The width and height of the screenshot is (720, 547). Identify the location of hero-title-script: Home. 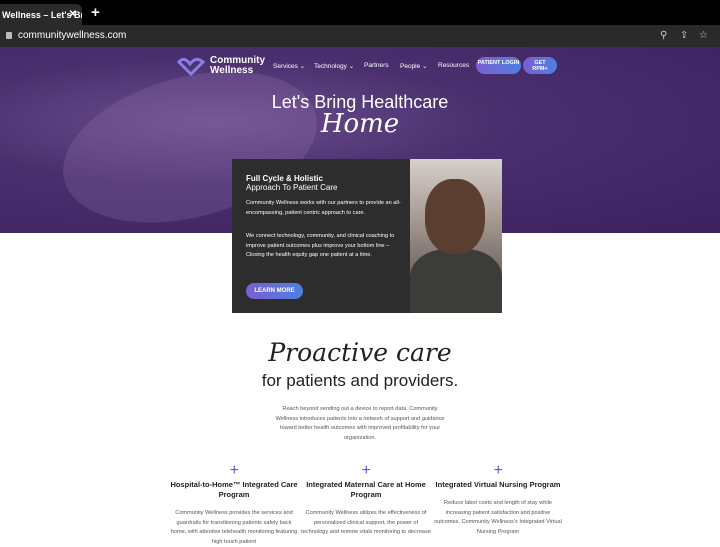
(360, 124).